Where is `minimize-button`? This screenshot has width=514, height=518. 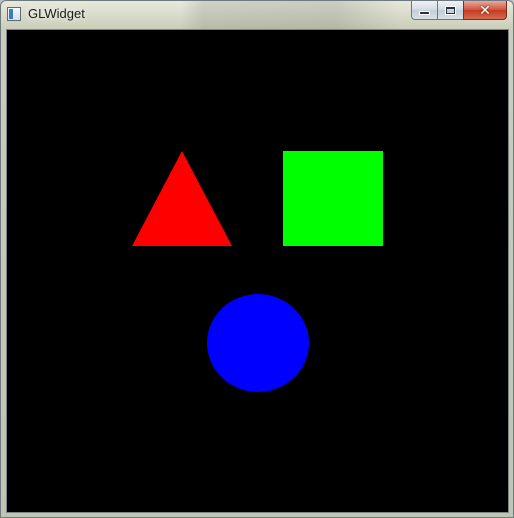 minimize-button is located at coordinates (424, 10).